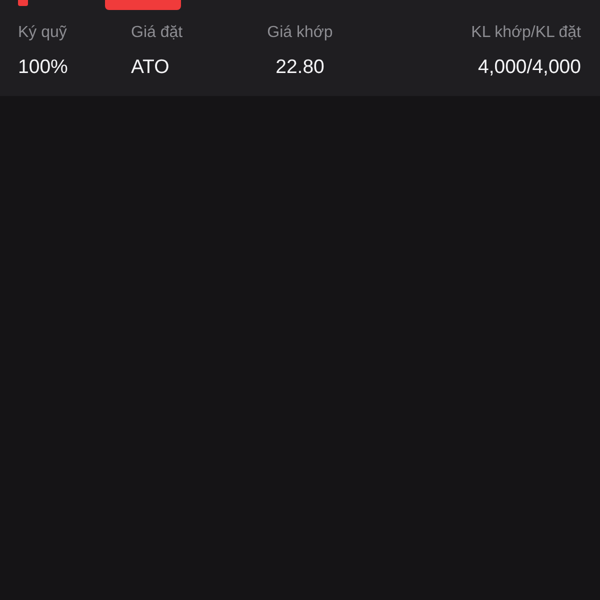 The height and width of the screenshot is (600, 600). I want to click on field-value: 4,000/4,000, so click(529, 67).